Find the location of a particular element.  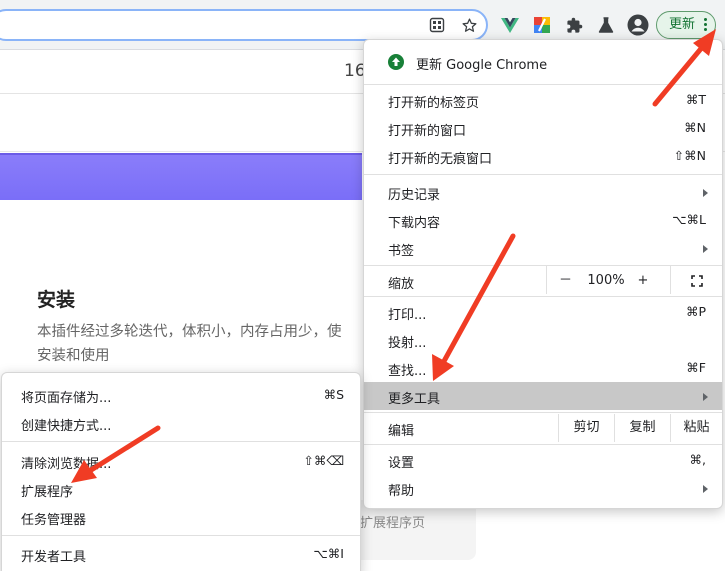

labs-flask-icon is located at coordinates (606, 25).